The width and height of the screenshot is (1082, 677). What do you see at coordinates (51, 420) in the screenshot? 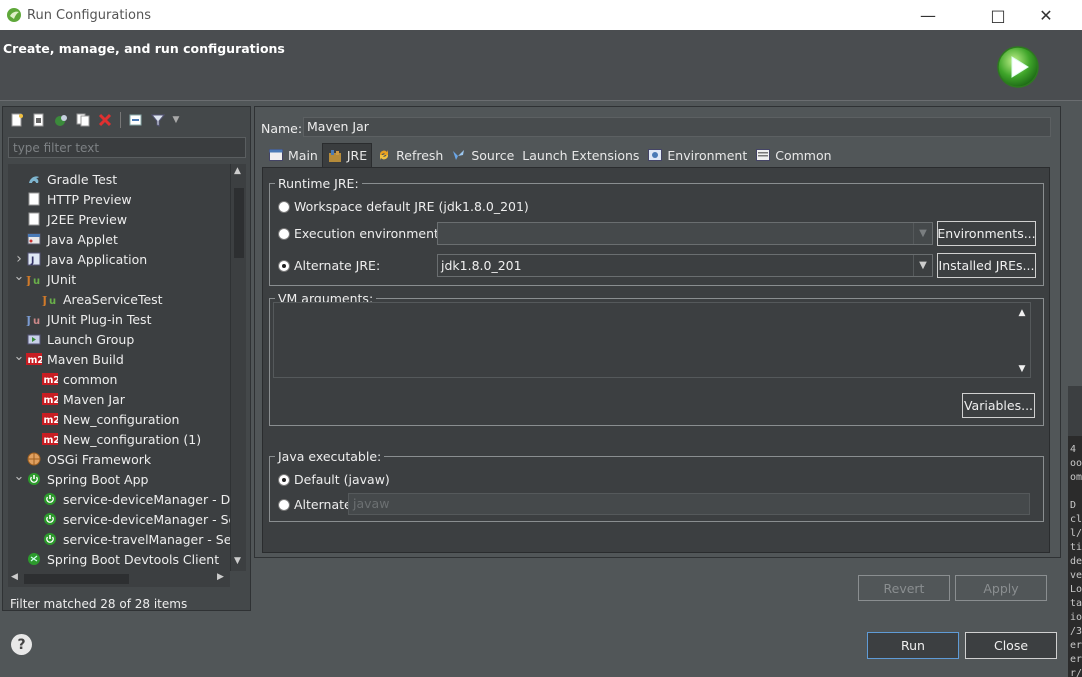
I see `svg-text: m2` at bounding box center [51, 420].